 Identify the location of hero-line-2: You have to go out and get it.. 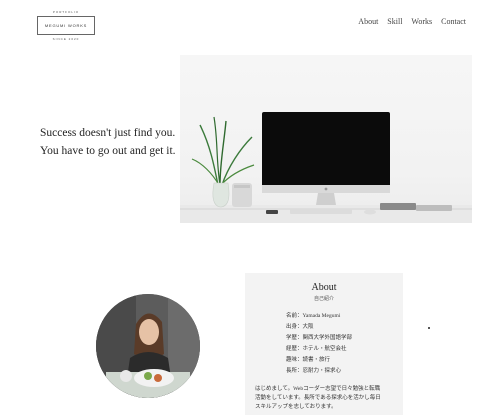
(108, 151).